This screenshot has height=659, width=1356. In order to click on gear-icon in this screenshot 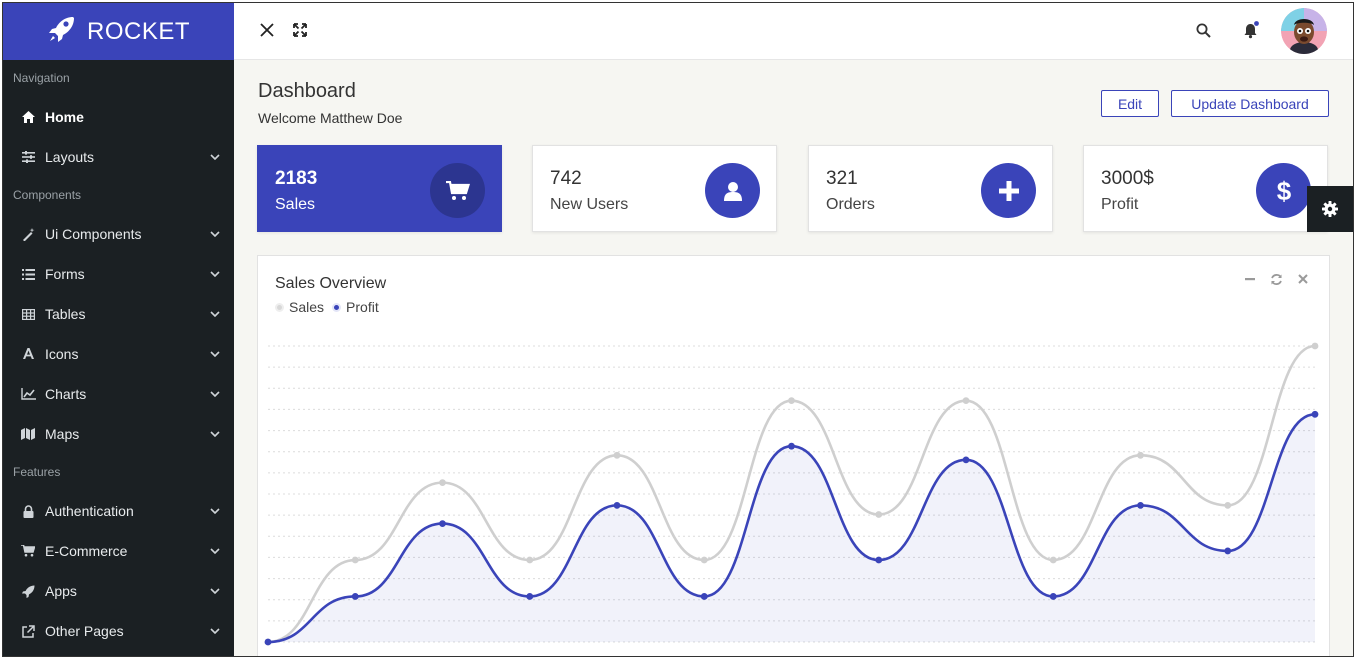, I will do `click(1330, 209)`.